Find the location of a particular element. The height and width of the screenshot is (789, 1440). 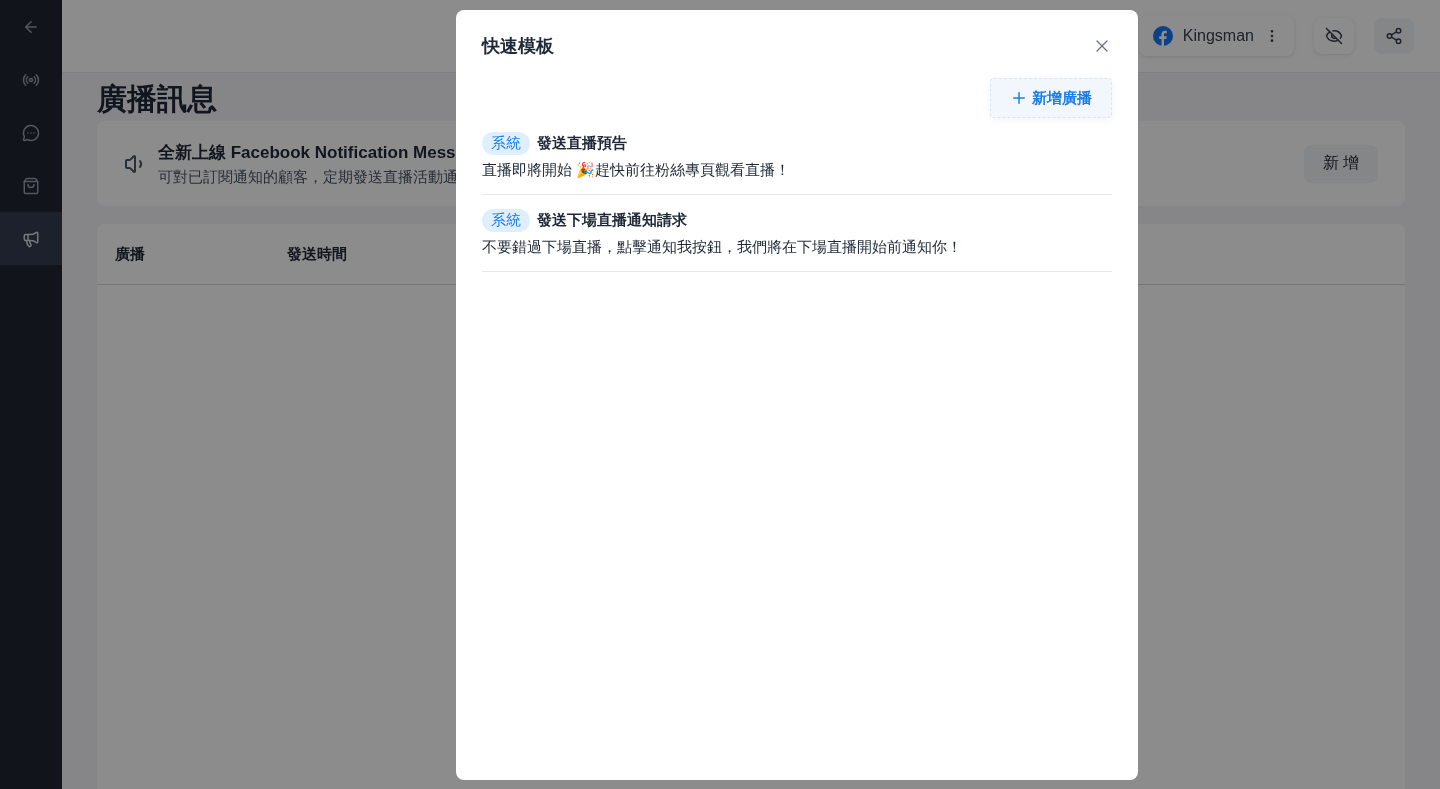

template-body: 不要錯過下場直播，點擊通知我按鈕，我們將在下場直播開始前通知你！ is located at coordinates (722, 247).